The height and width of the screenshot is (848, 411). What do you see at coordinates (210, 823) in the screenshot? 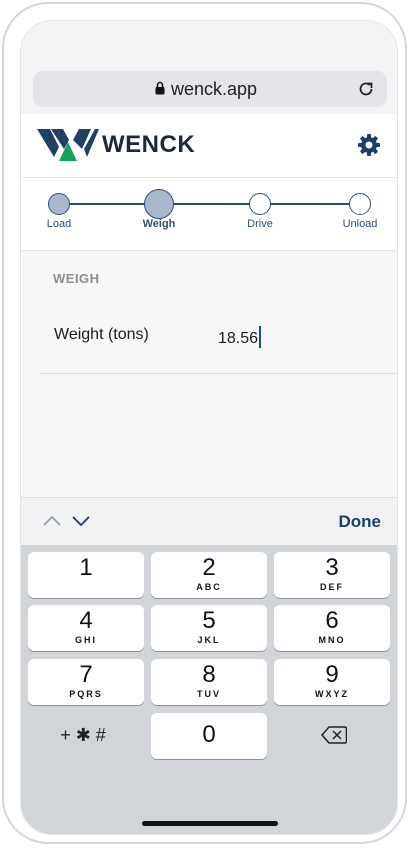
I see `home-indicator` at bounding box center [210, 823].